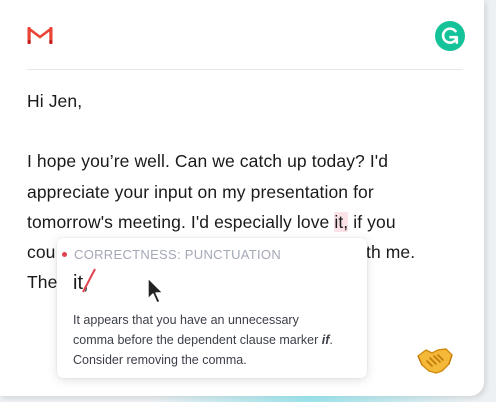  What do you see at coordinates (41, 252) in the screenshot?
I see `email-body-line-partial: cou` at bounding box center [41, 252].